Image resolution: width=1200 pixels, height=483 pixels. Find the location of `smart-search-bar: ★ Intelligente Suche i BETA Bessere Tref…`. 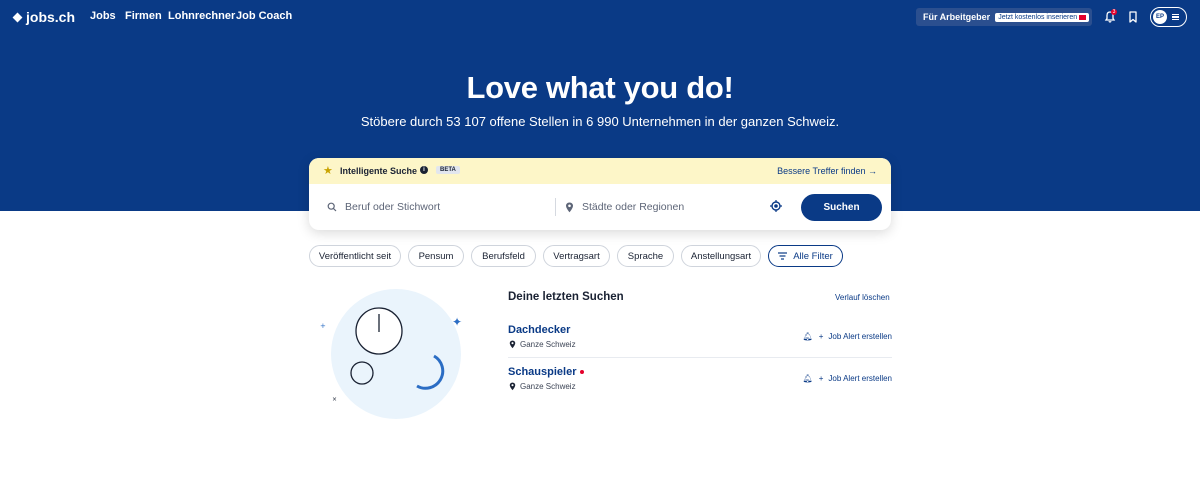

smart-search-bar: ★ Intelligente Suche i BETA Bessere Tref… is located at coordinates (600, 171).